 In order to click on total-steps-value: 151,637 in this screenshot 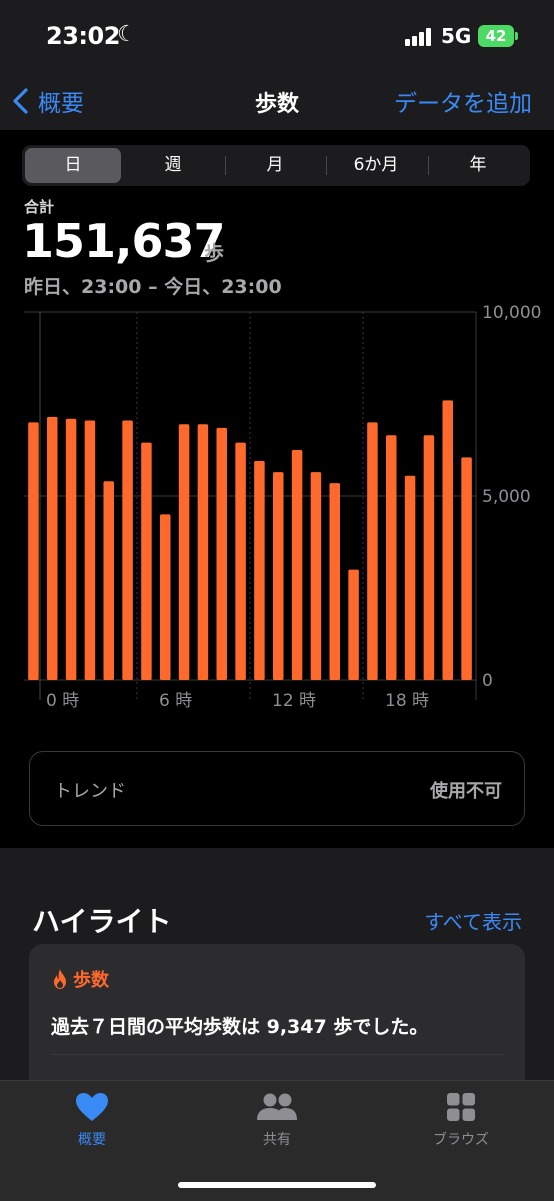, I will do `click(124, 241)`.